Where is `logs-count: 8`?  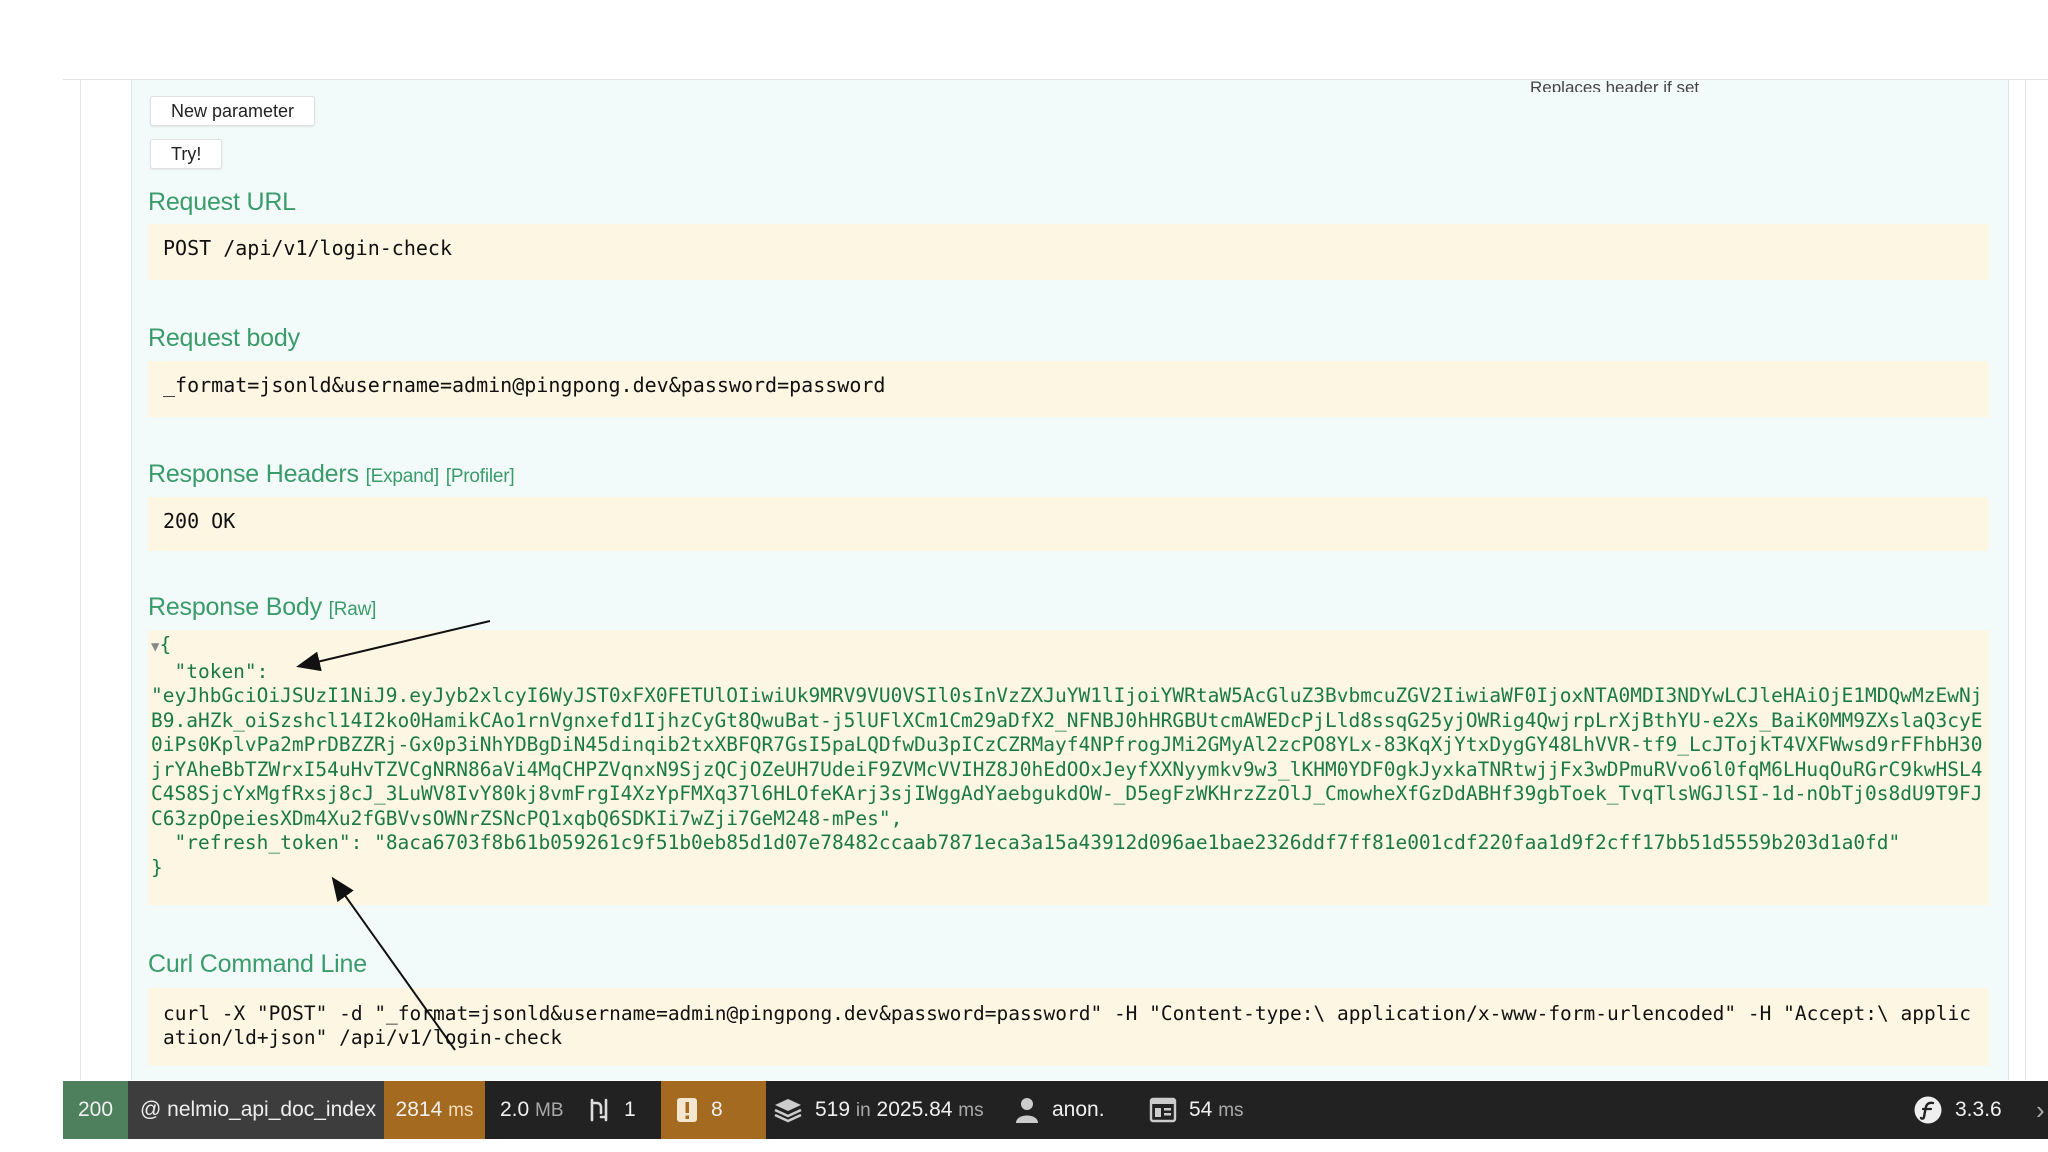
logs-count: 8 is located at coordinates (717, 1109).